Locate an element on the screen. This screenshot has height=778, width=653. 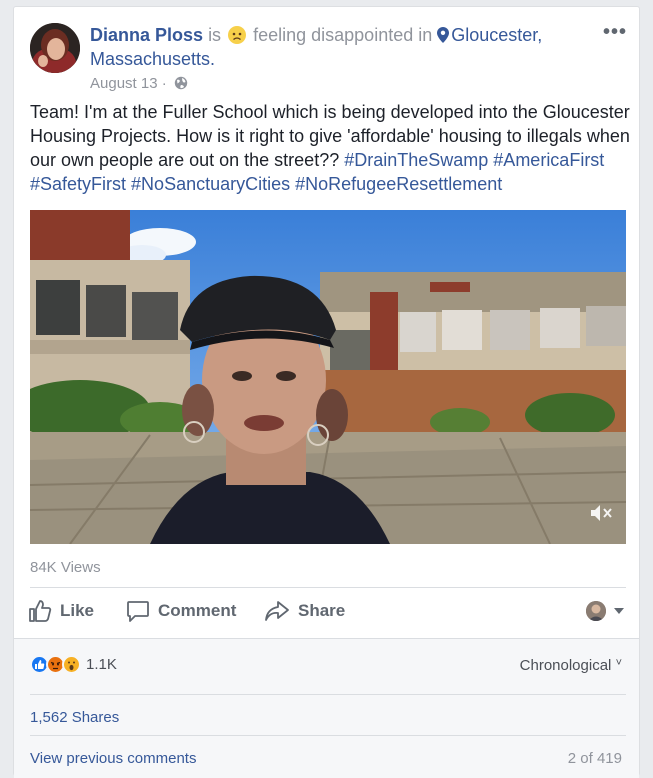
location-line-2: Massachusetts. is located at coordinates (152, 59).